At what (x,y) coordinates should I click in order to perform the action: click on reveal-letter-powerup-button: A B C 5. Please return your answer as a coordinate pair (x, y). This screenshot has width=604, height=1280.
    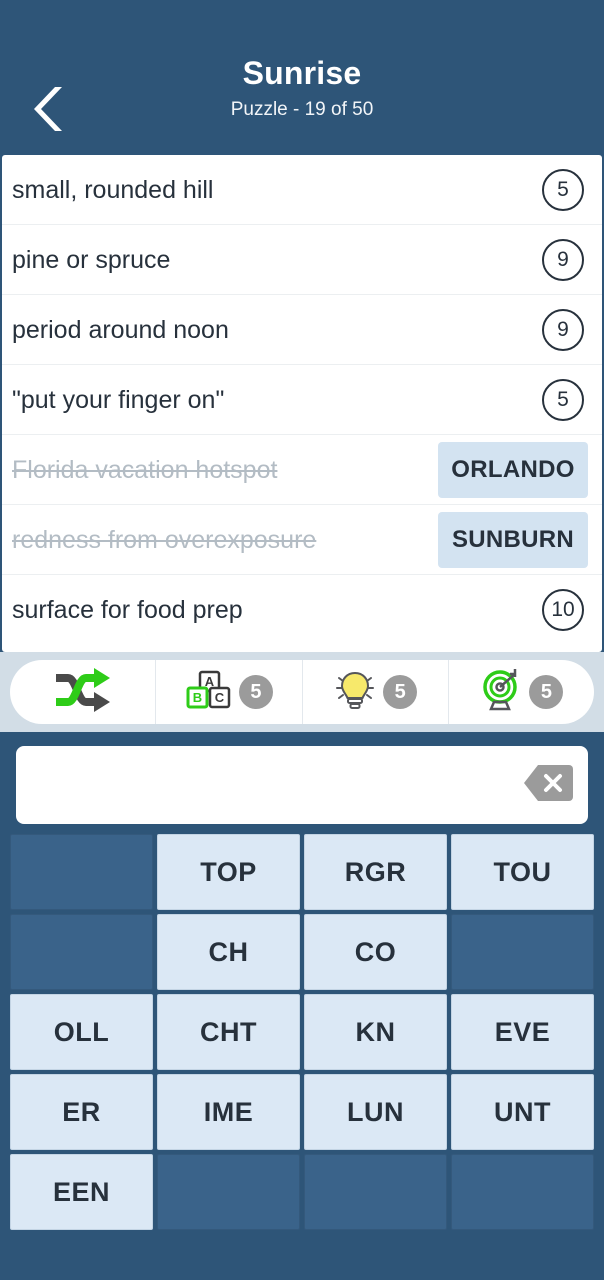
    Looking at the image, I should click on (229, 692).